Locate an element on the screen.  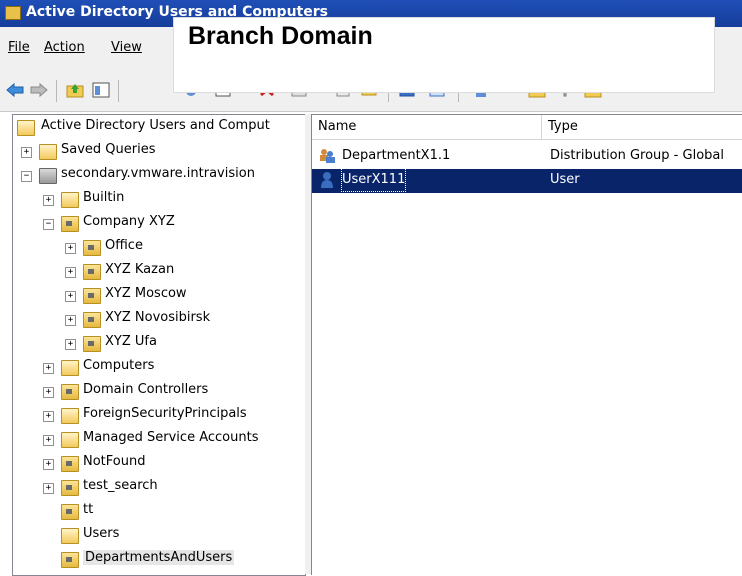
menu-file: File is located at coordinates (19, 47).